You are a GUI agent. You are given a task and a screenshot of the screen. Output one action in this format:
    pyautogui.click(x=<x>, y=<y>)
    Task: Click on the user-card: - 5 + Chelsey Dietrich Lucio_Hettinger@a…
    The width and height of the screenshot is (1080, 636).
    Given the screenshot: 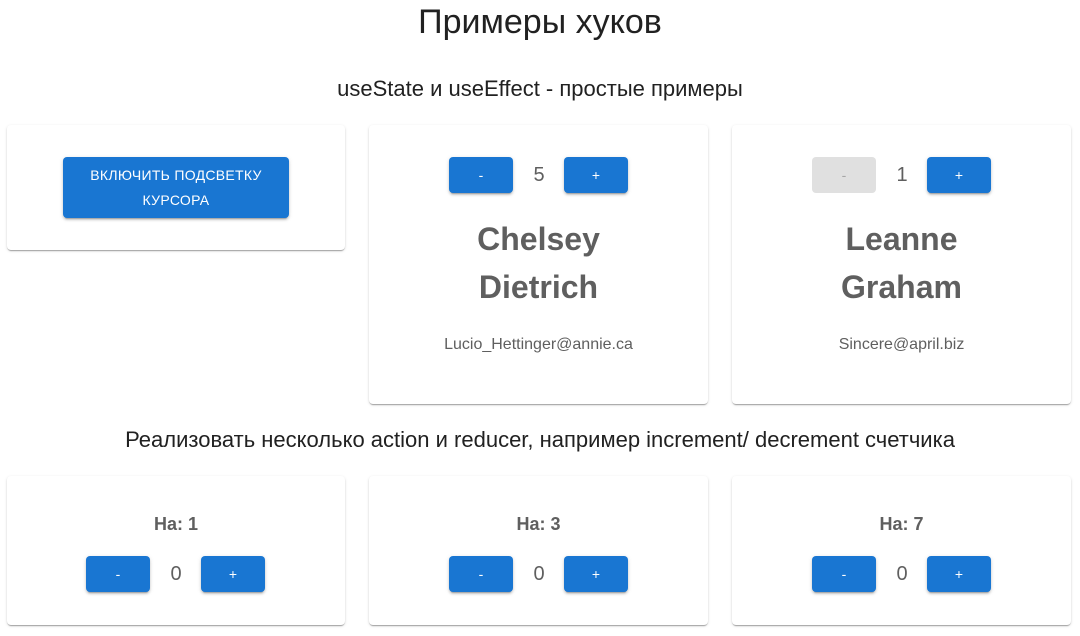 What is the action you would take?
    pyautogui.click(x=538, y=264)
    